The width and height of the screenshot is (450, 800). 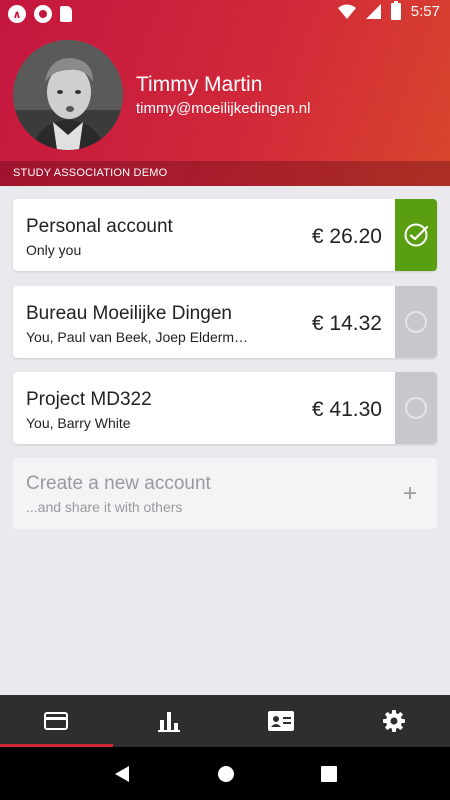 I want to click on account-title: Project MD322, so click(x=89, y=399).